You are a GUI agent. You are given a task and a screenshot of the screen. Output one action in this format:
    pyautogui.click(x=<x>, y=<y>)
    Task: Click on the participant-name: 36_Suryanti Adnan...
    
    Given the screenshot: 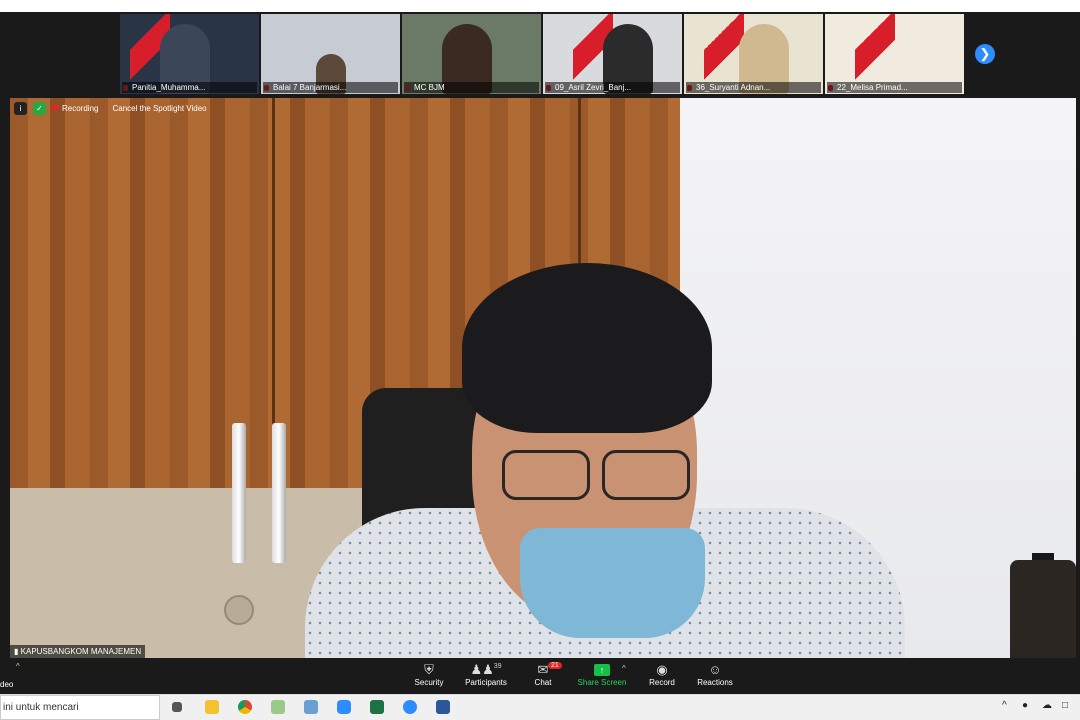 What is the action you would take?
    pyautogui.click(x=753, y=87)
    